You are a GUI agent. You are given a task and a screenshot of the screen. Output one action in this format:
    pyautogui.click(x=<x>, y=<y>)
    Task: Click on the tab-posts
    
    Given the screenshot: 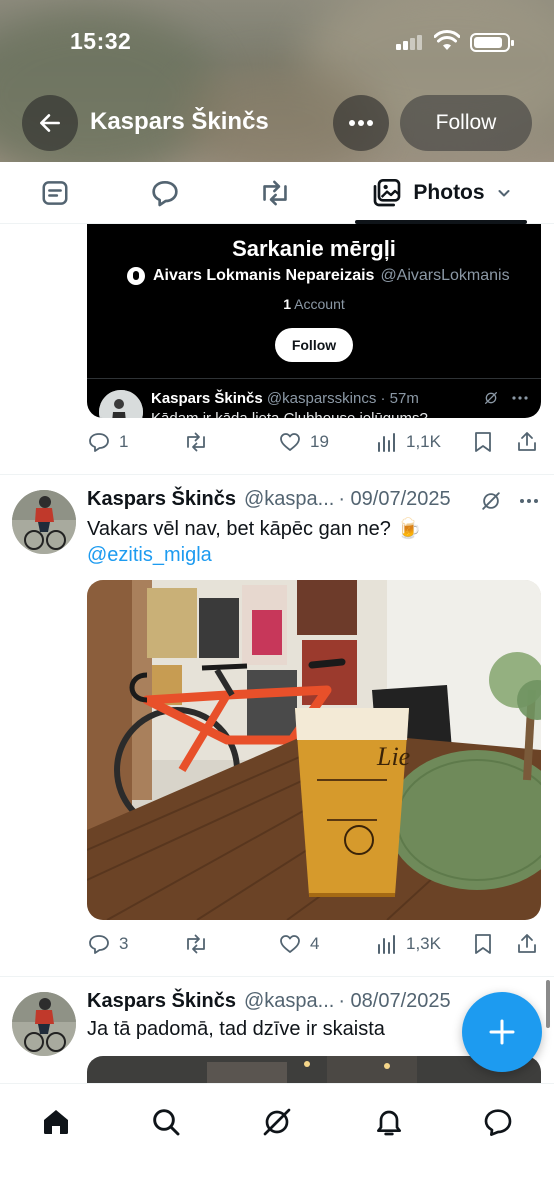 What is the action you would take?
    pyautogui.click(x=55, y=193)
    